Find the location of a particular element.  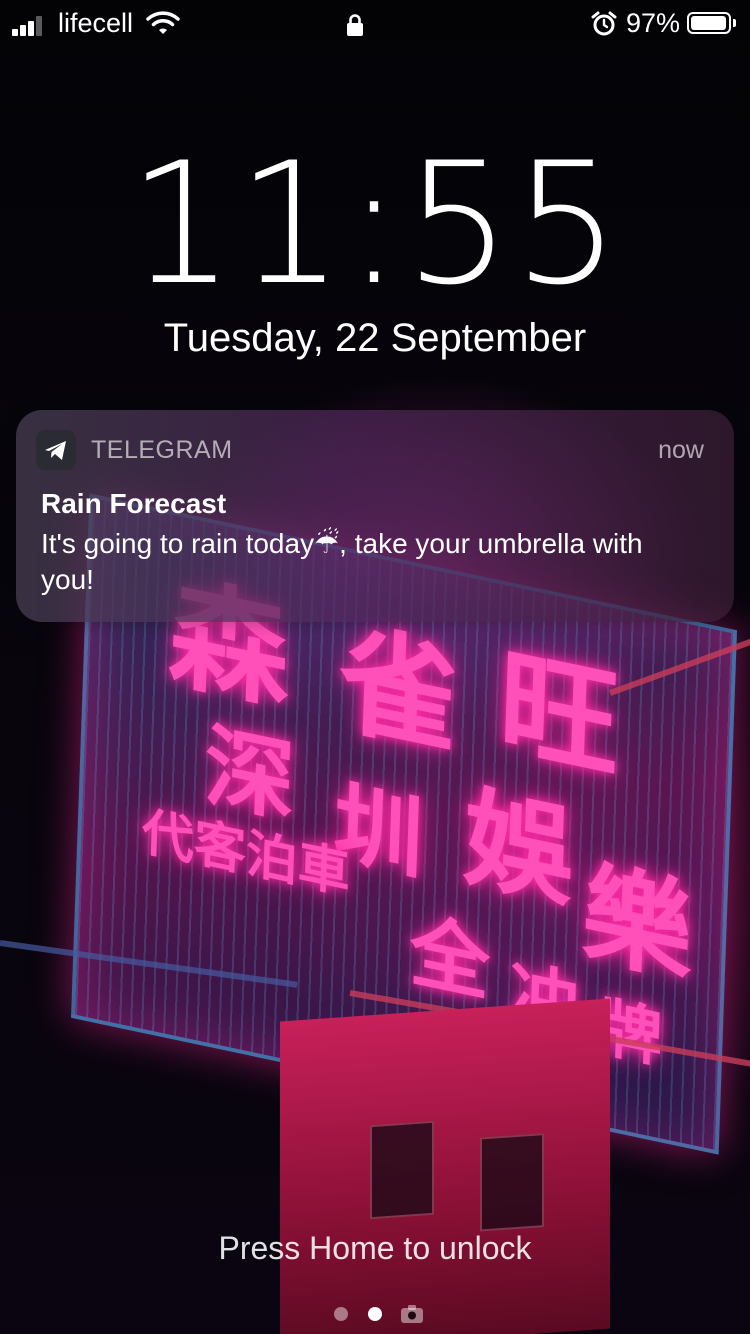

lock-icon is located at coordinates (355, 27).